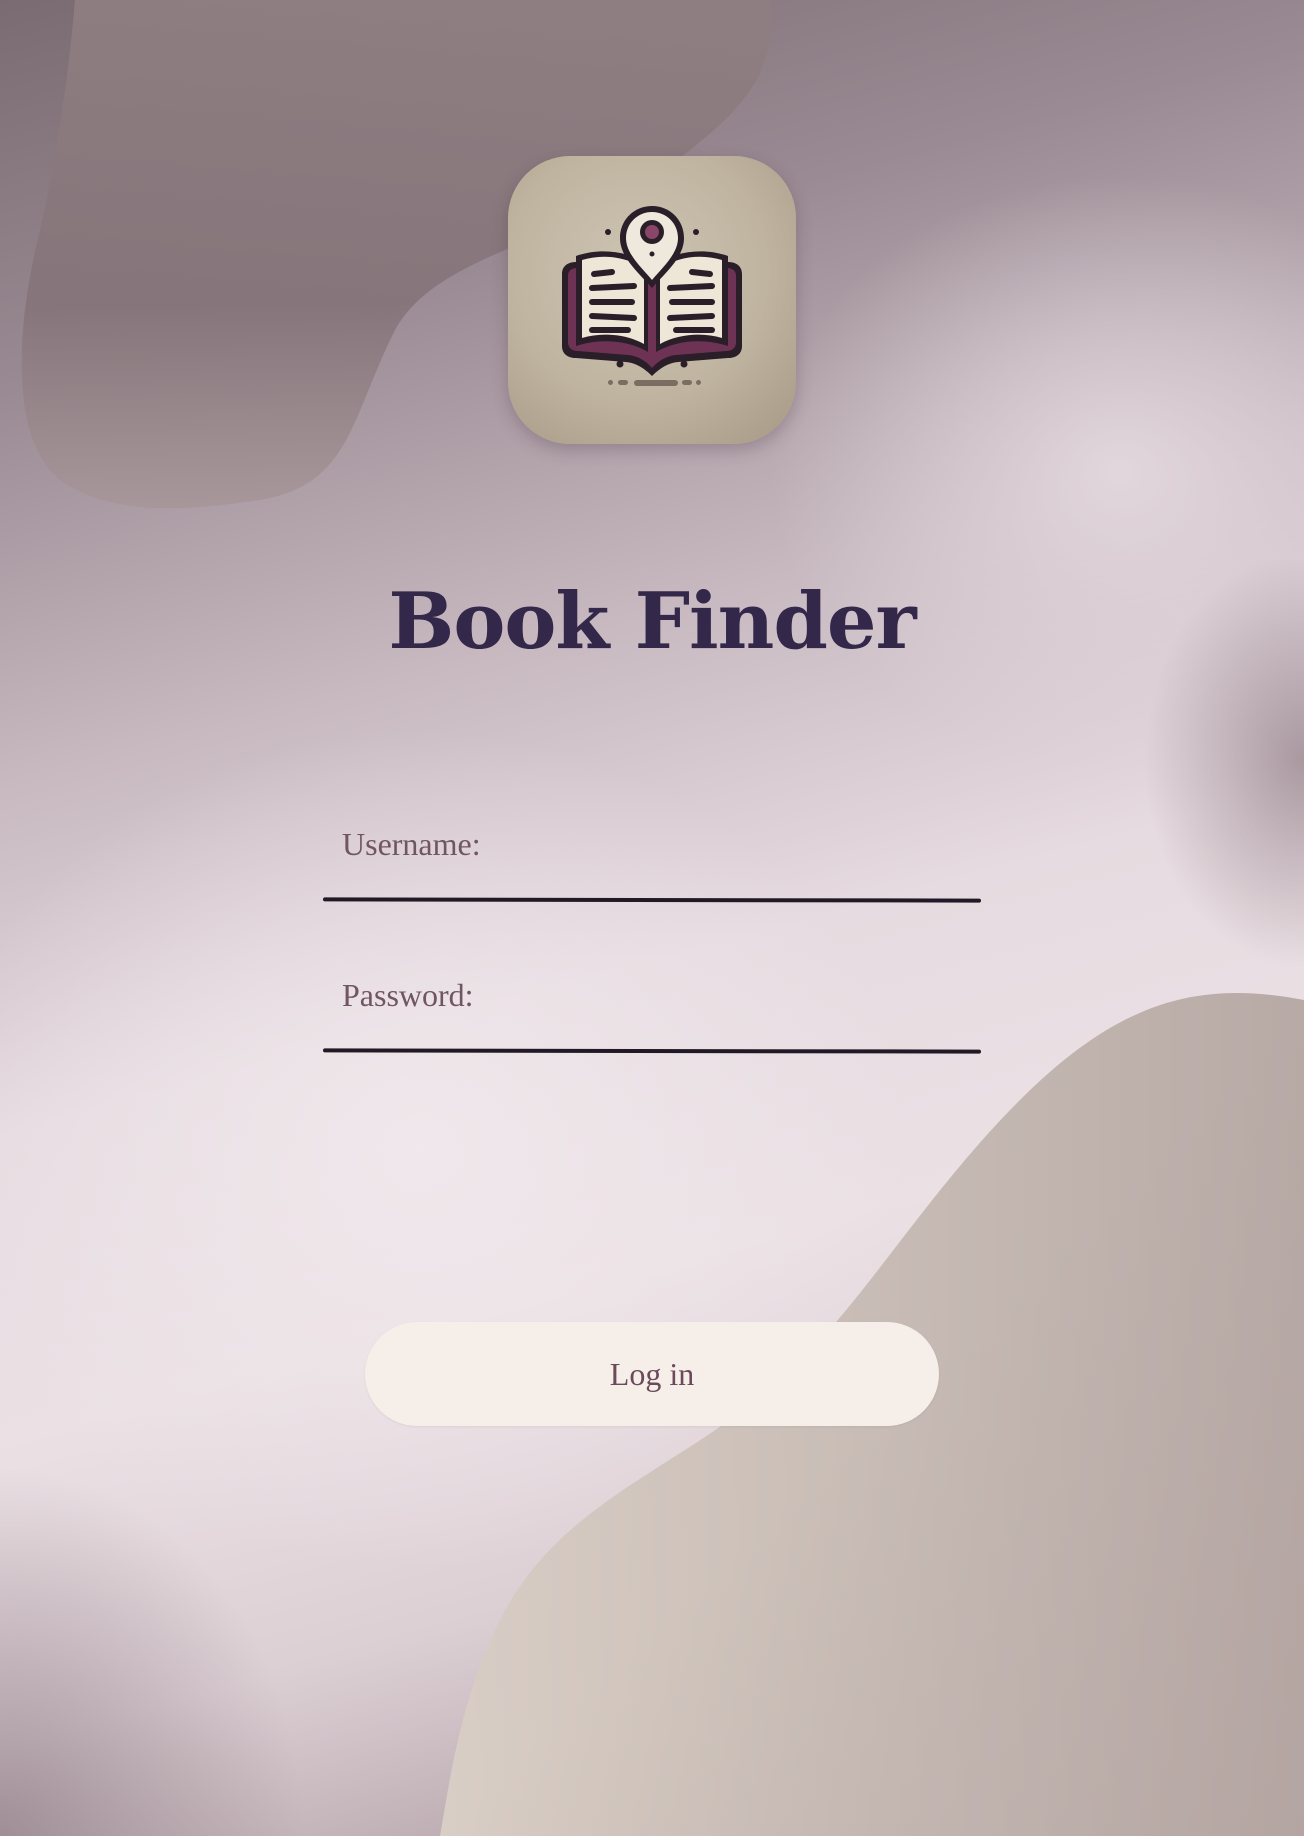 The image size is (1304, 1836). What do you see at coordinates (652, 1051) in the screenshot?
I see `password-underline` at bounding box center [652, 1051].